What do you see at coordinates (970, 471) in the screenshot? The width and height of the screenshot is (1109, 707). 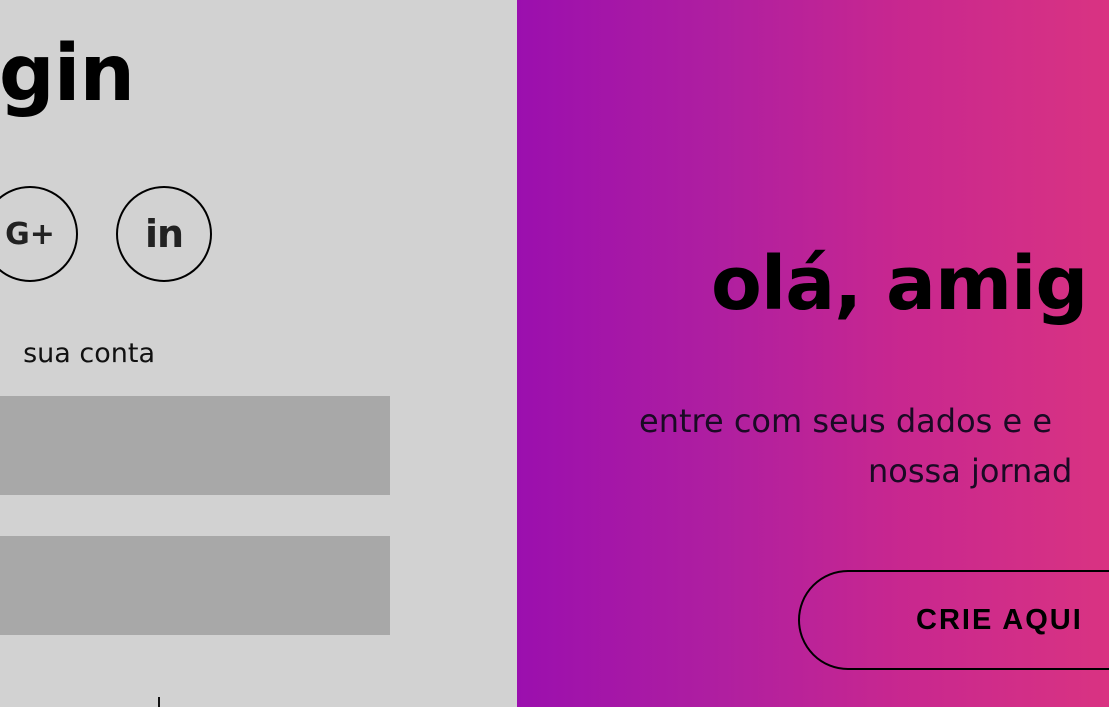 I see `welcome-subtitle-line-2: nossa jornad` at bounding box center [970, 471].